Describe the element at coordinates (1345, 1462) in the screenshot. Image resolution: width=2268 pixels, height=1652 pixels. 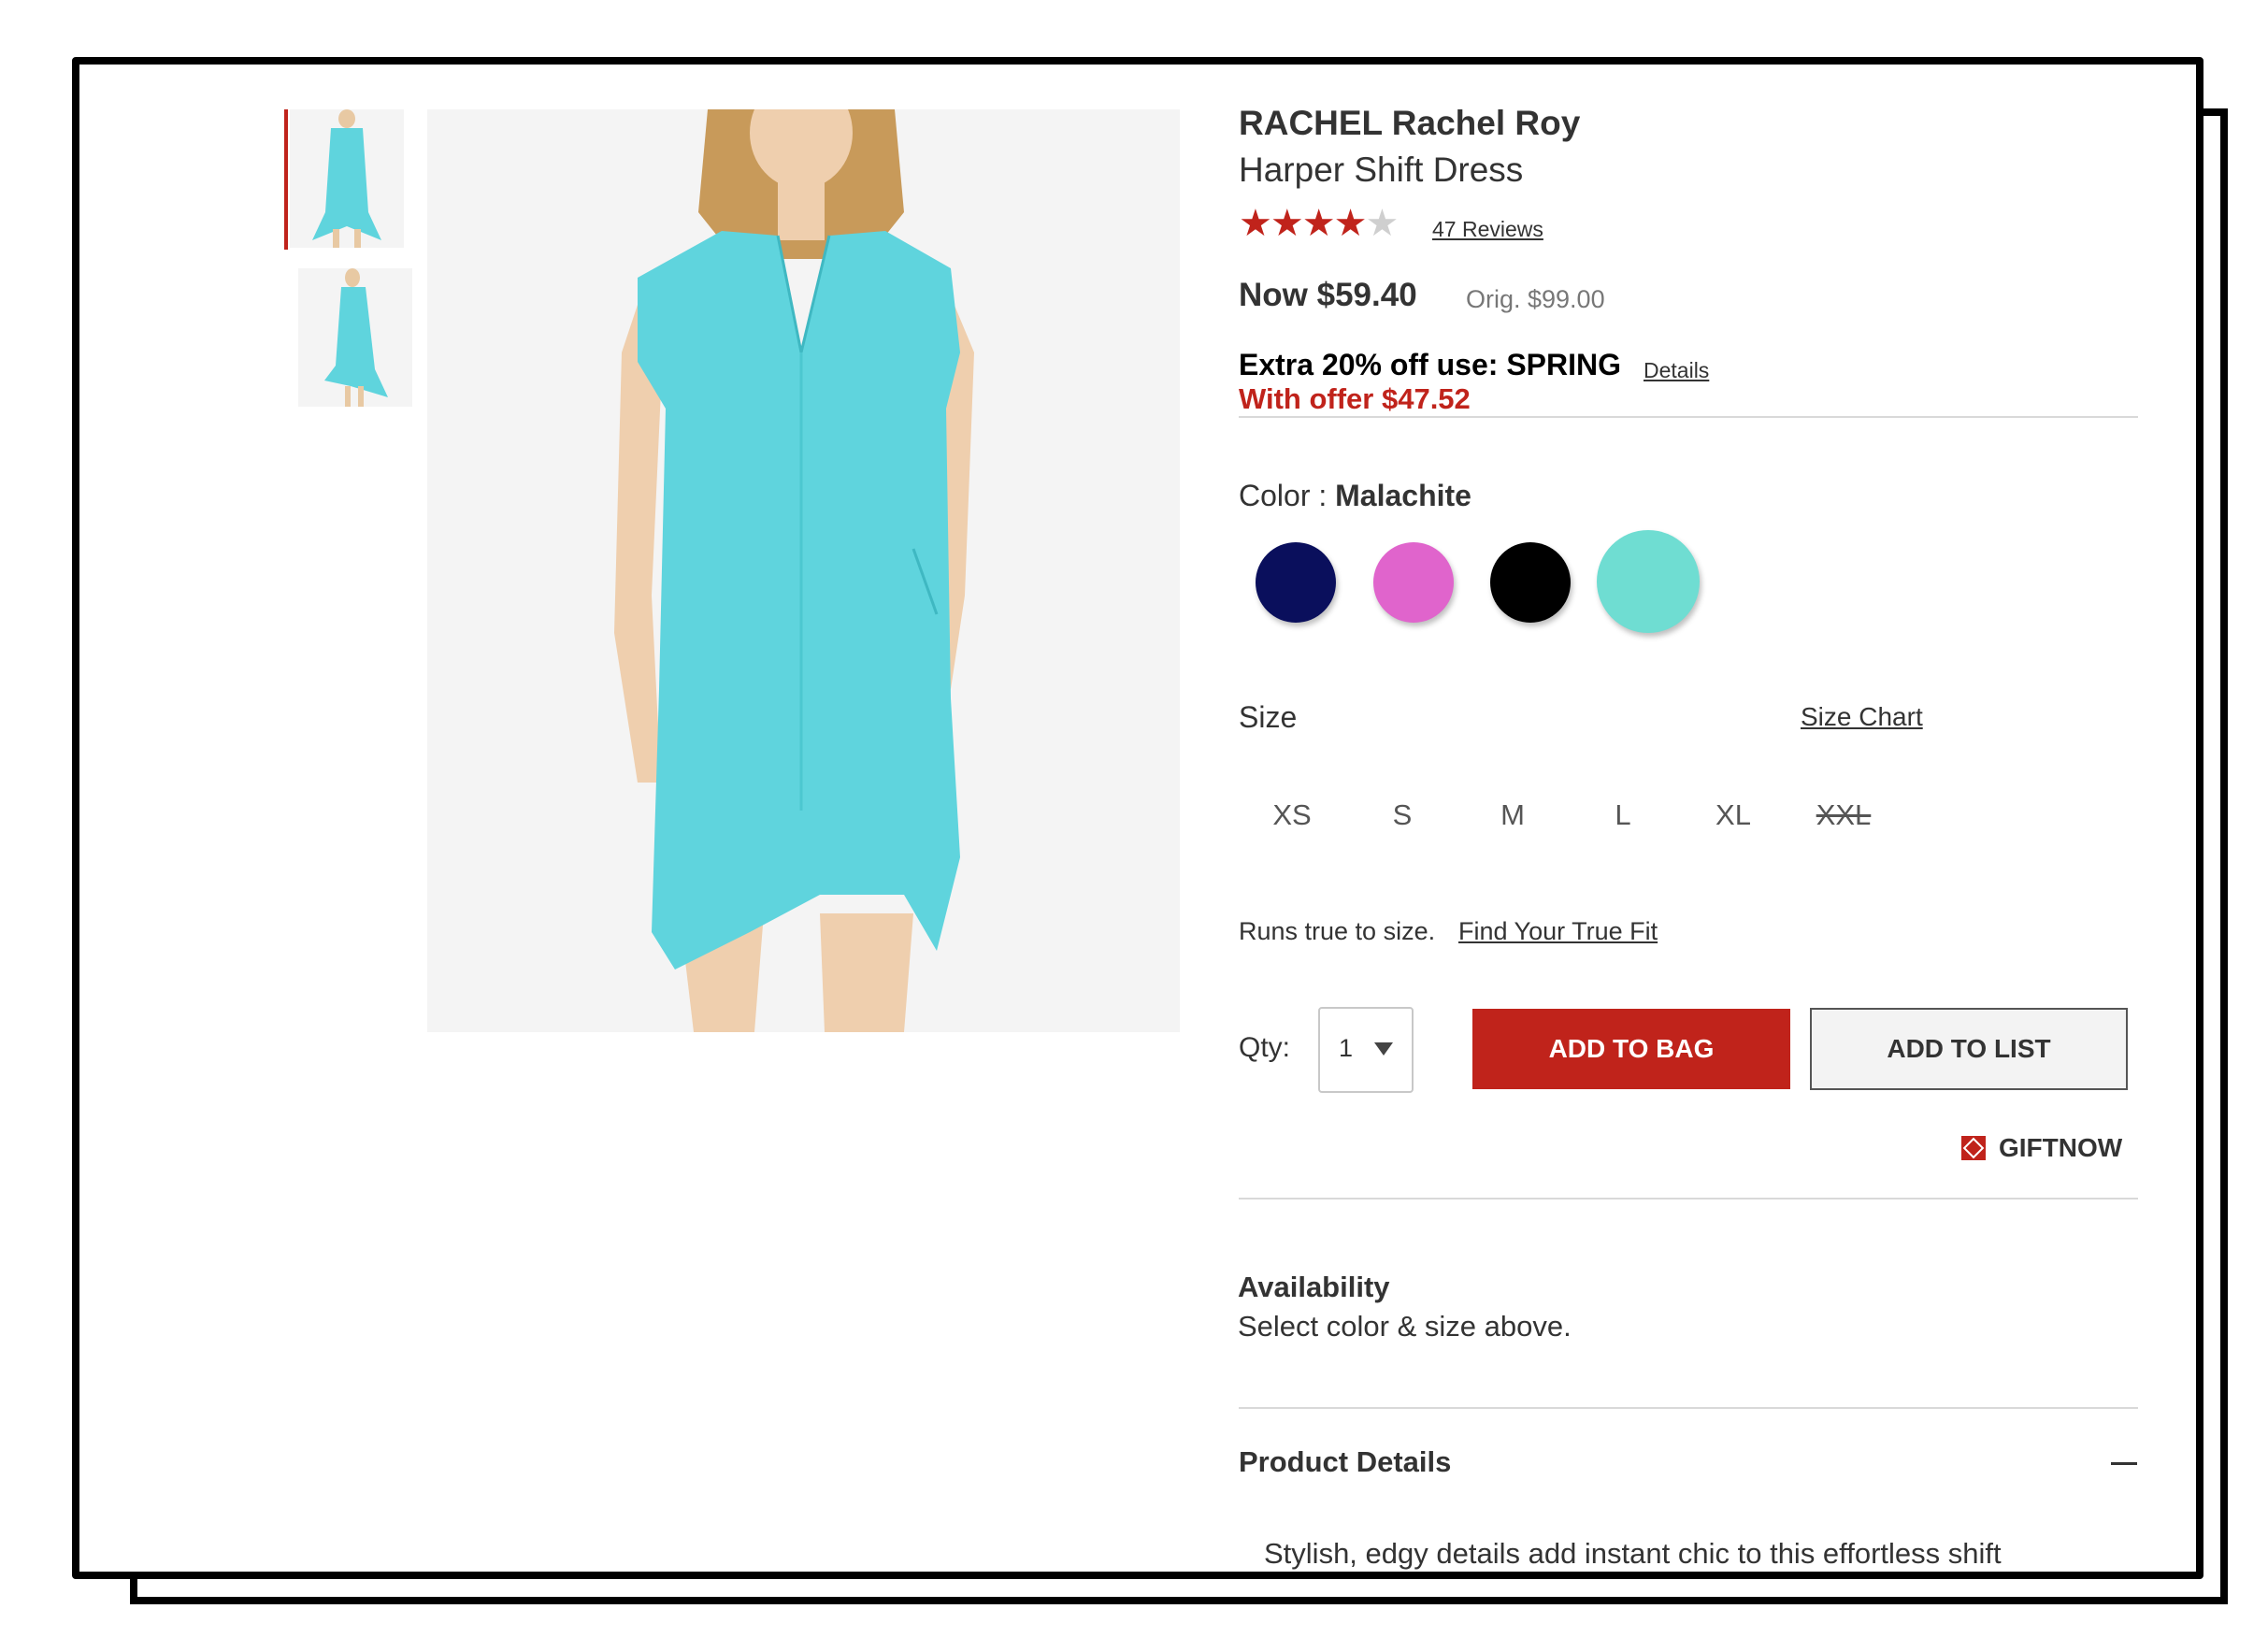
I see `product-details-toggle: Product Details` at that location.